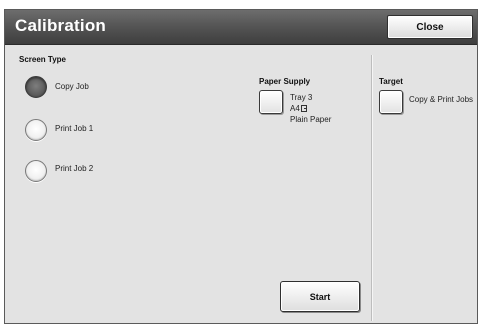  What do you see at coordinates (74, 128) in the screenshot?
I see `radio-print-job-1-label: Print Job 1` at bounding box center [74, 128].